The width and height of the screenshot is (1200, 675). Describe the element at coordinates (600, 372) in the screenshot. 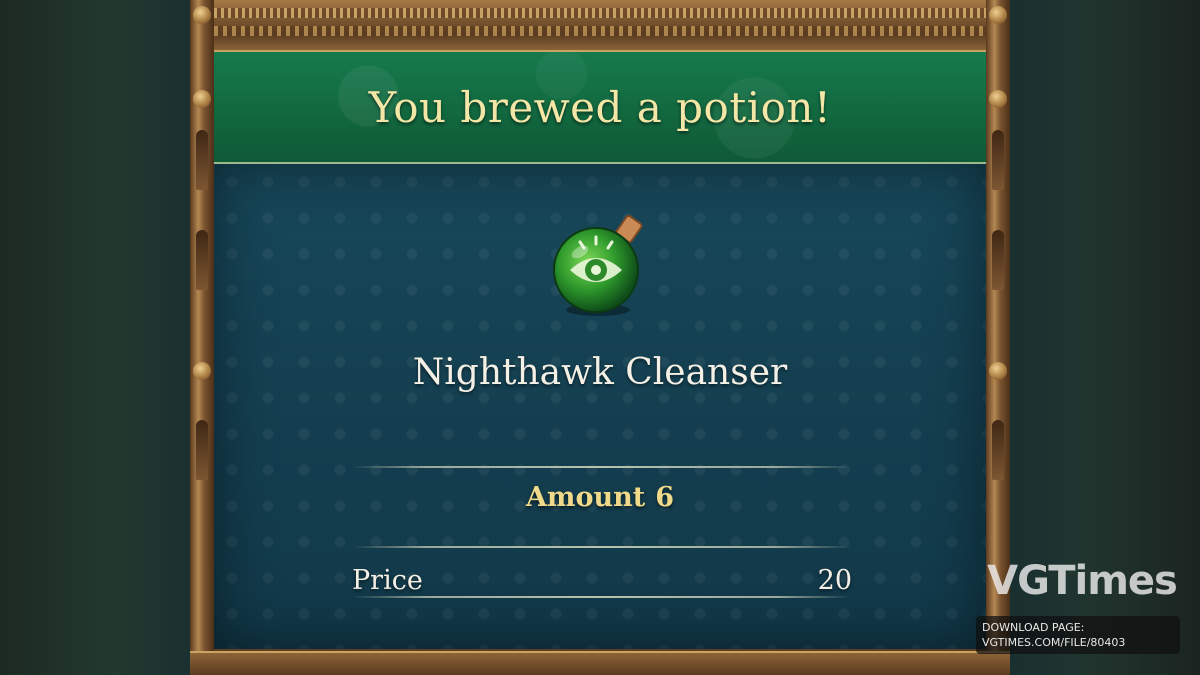

I see `potion-name: Nighthawk Cleanser` at that location.